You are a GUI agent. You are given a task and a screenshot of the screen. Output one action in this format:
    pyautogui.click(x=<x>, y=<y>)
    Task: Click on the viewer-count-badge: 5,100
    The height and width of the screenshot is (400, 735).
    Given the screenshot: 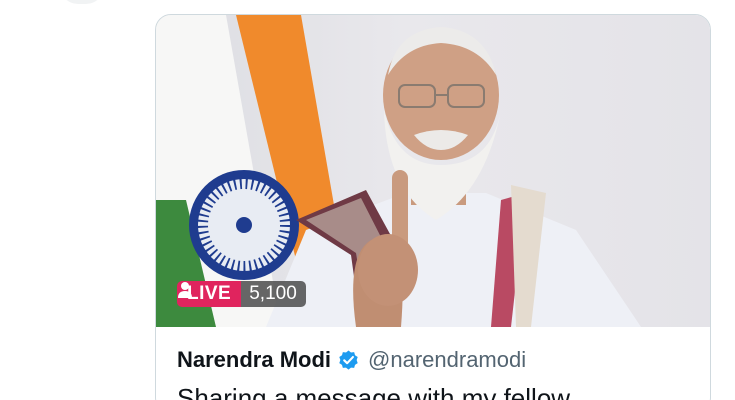 What is the action you would take?
    pyautogui.click(x=242, y=294)
    